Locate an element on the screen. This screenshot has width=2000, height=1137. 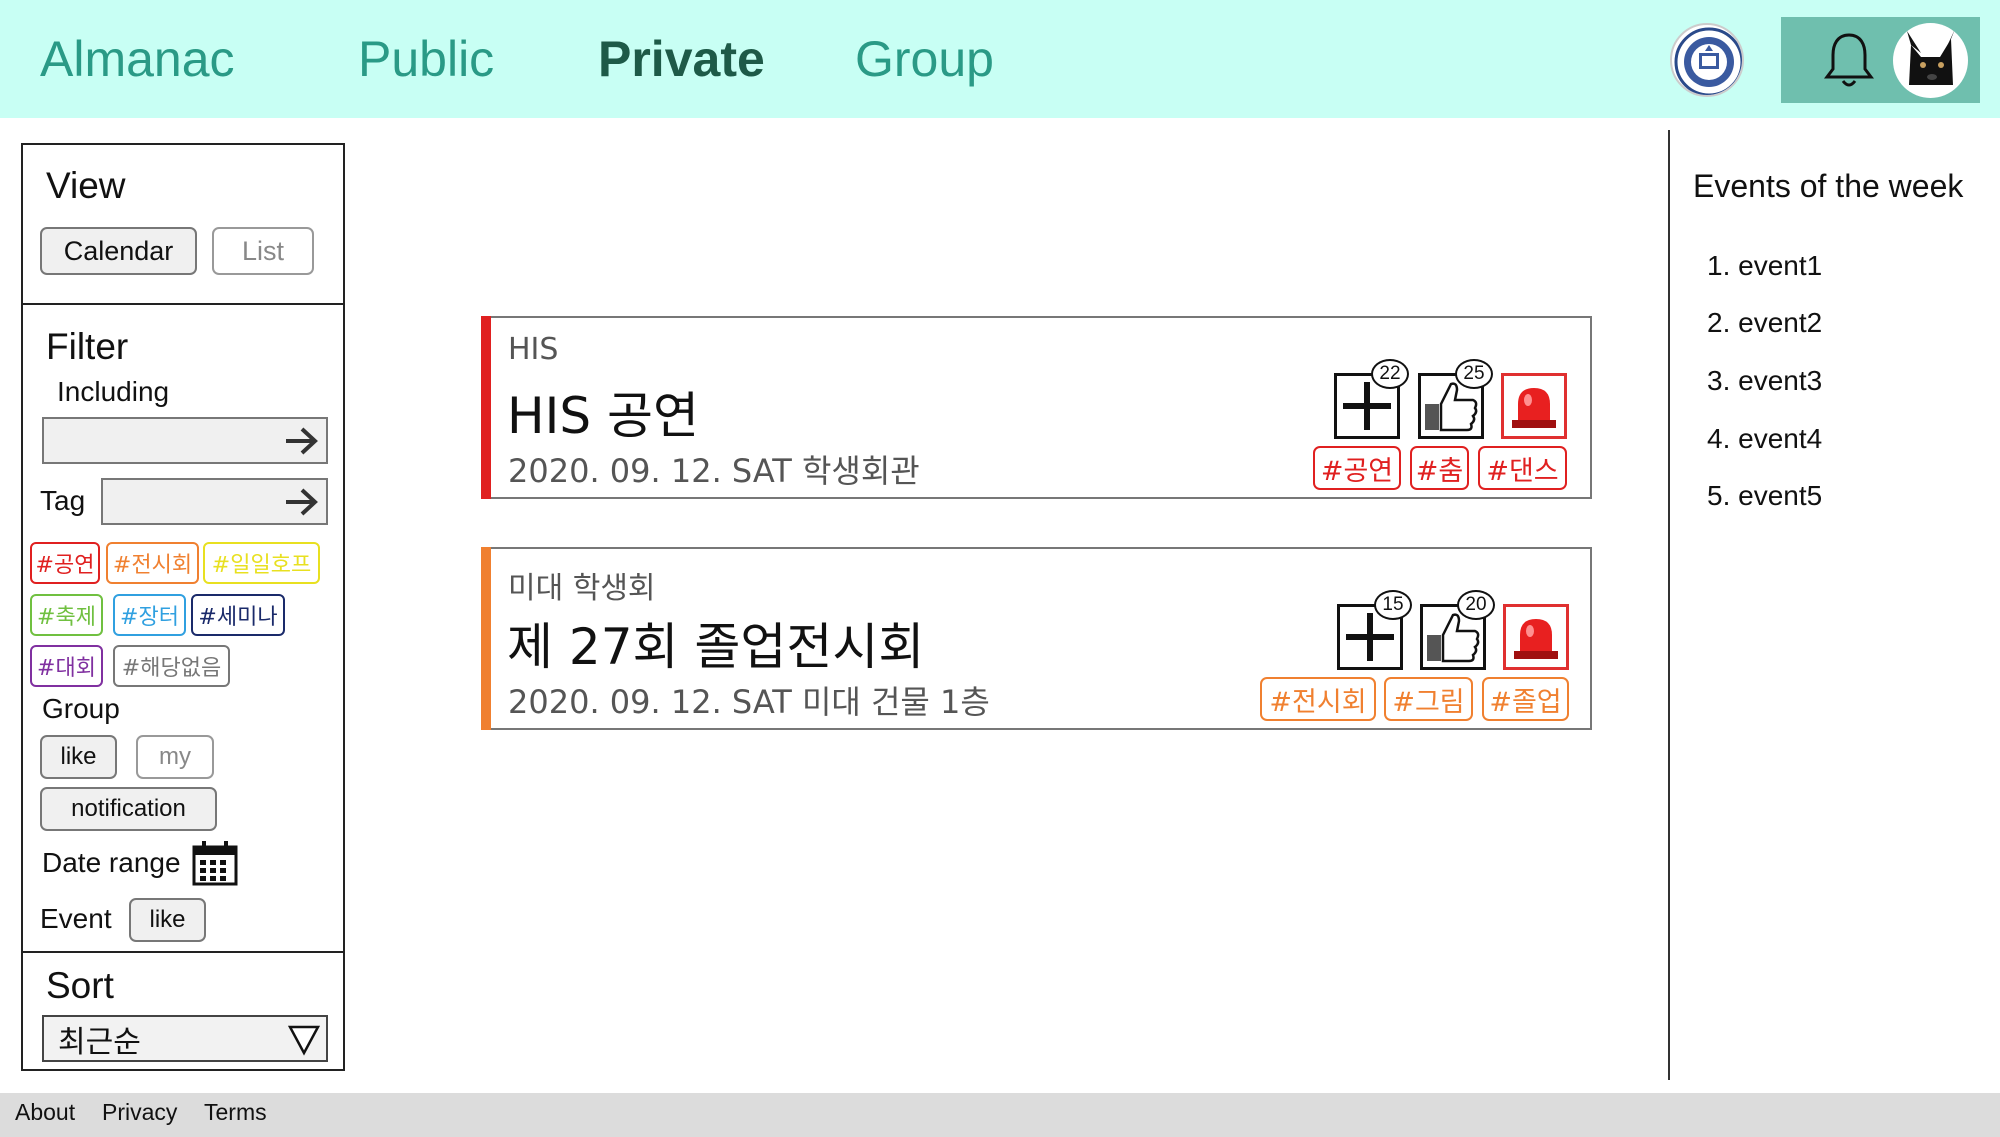
tag-label: Tag is located at coordinates (63, 500).